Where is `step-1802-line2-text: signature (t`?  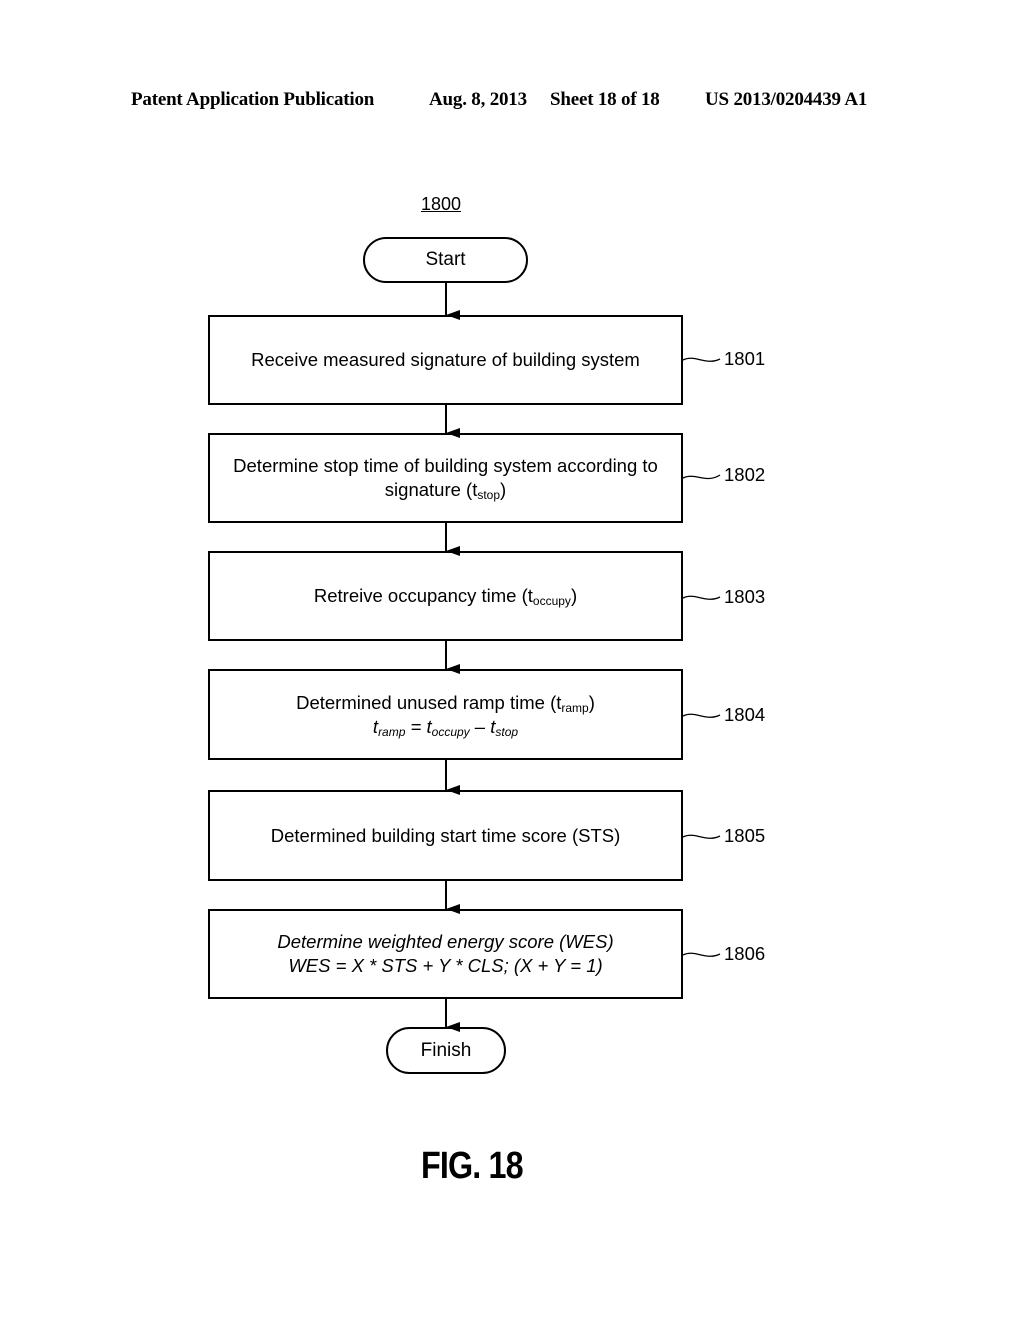 step-1802-line2-text: signature (t is located at coordinates (431, 489).